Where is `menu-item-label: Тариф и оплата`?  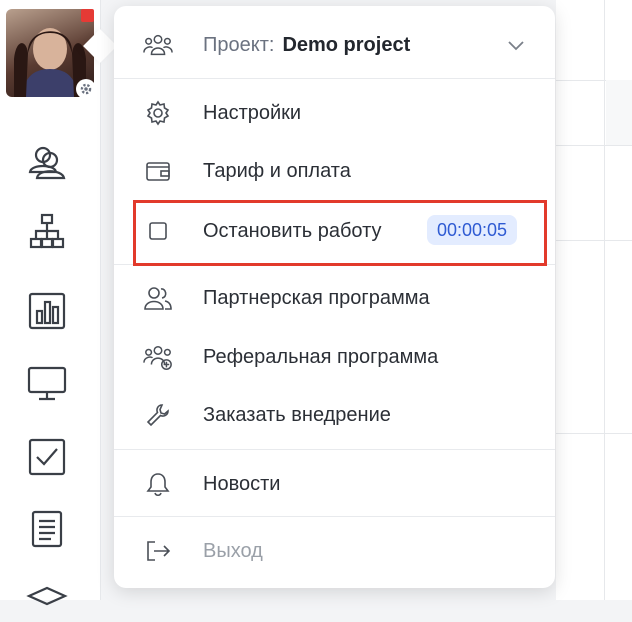
menu-item-label: Тариф и оплата is located at coordinates (277, 170).